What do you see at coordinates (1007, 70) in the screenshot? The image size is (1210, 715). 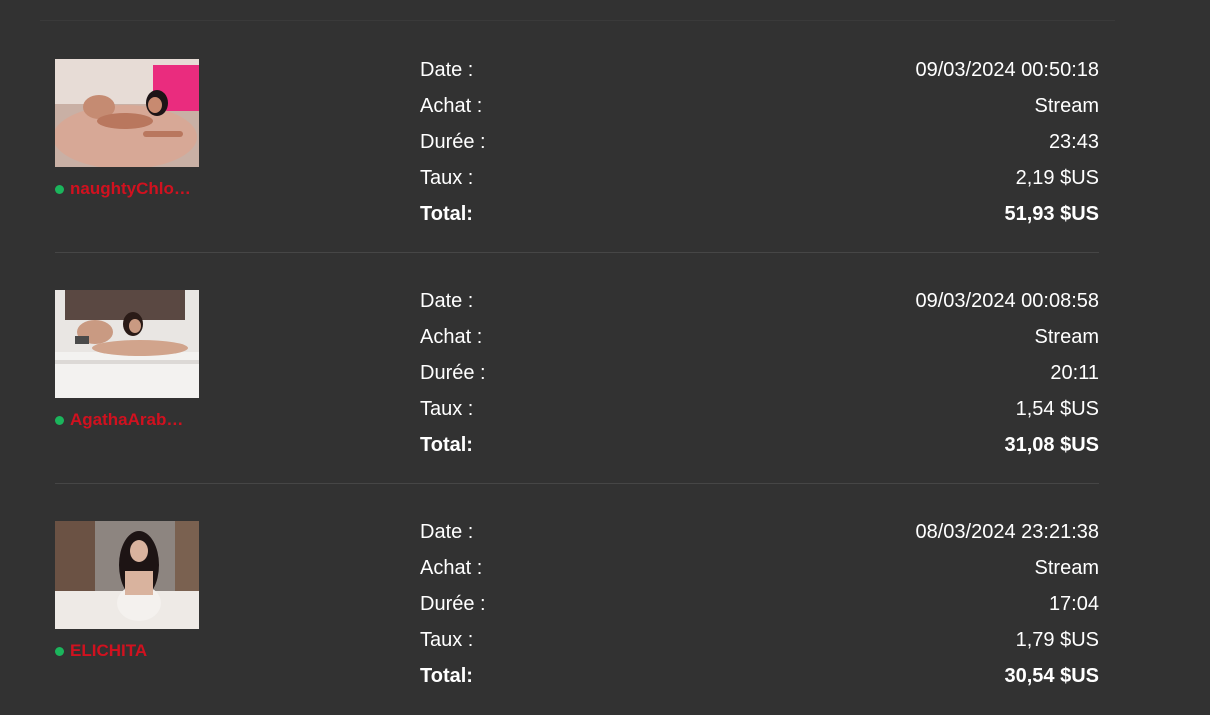 I see `date-value: 09/03/2024 00:50:18` at bounding box center [1007, 70].